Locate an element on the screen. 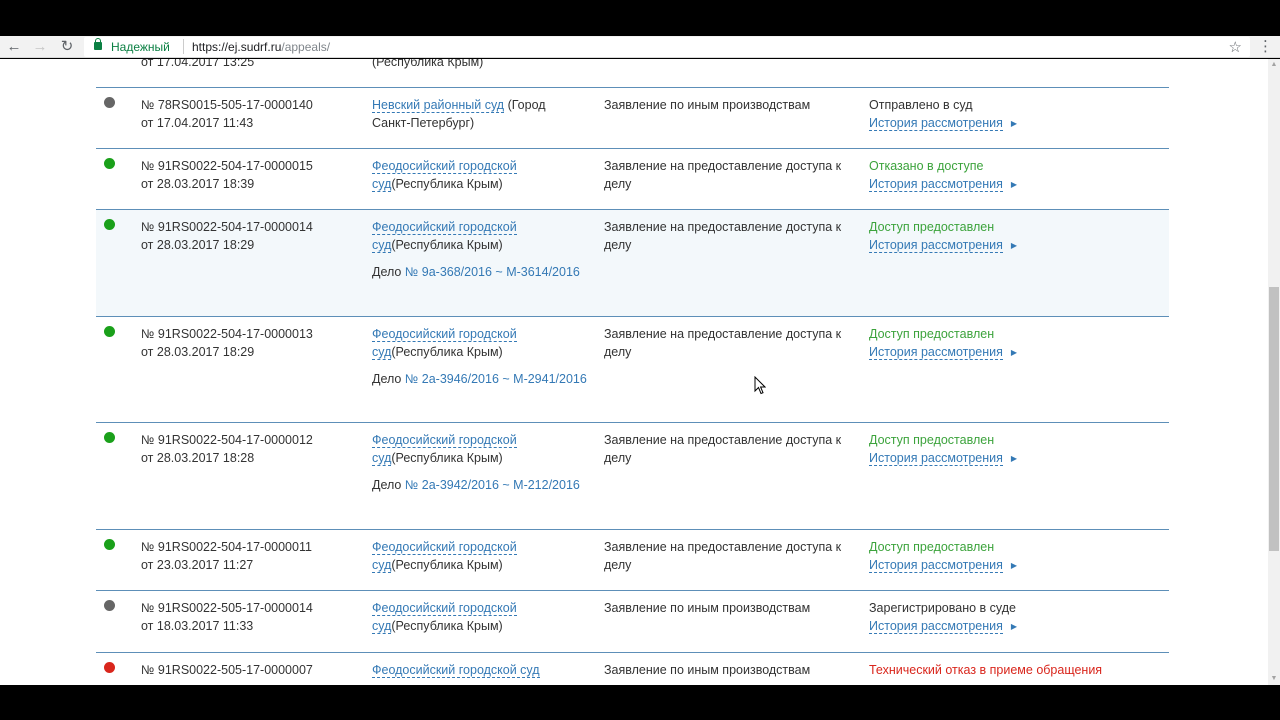 This screenshot has height=720, width=1280. appeal-date: от 28.03.2017 18:29 is located at coordinates (198, 352).